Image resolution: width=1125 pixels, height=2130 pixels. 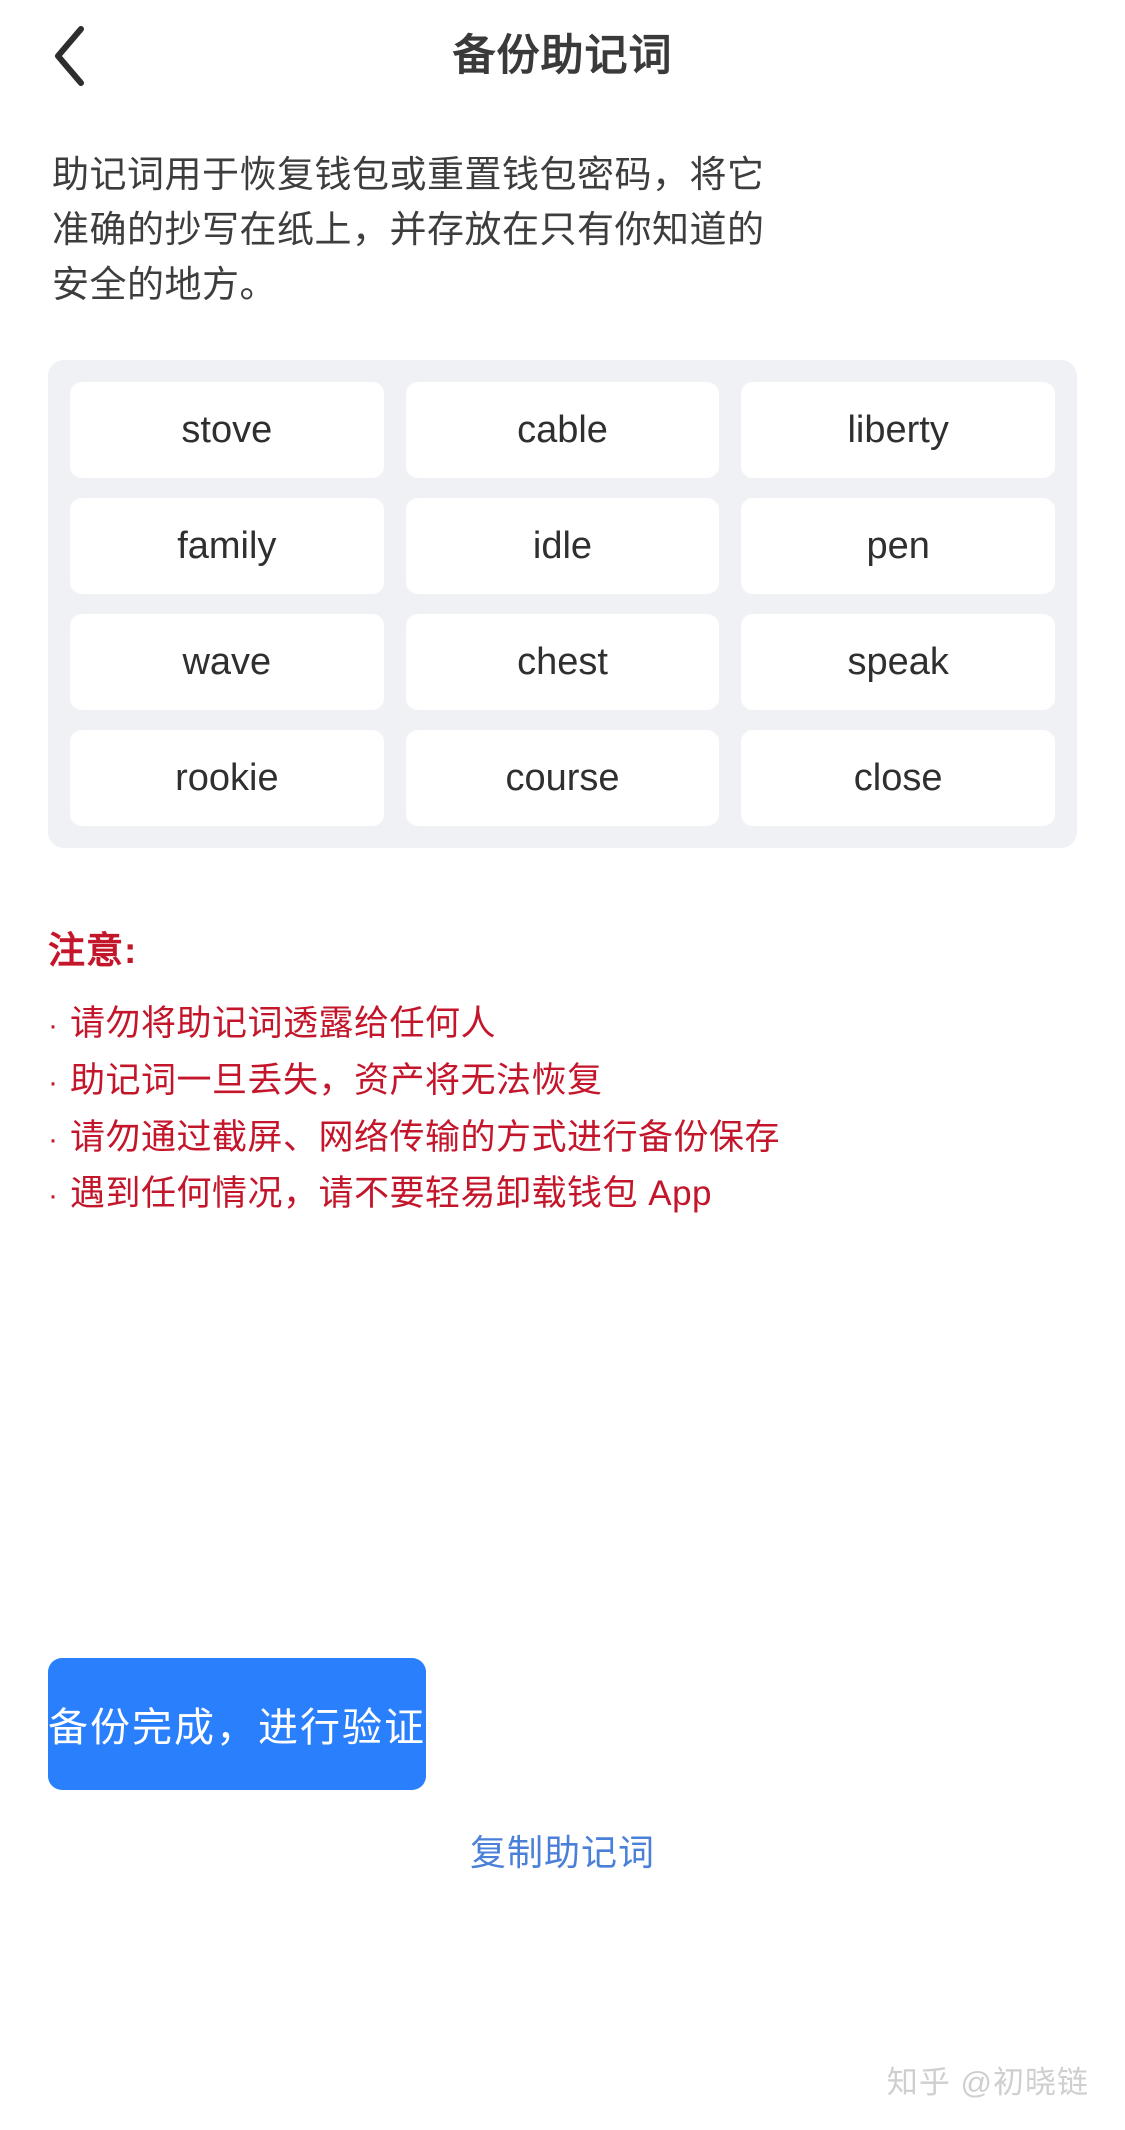 I want to click on warning-item-label: 助记词一旦丢失，资产将无法恢复, so click(x=336, y=1080).